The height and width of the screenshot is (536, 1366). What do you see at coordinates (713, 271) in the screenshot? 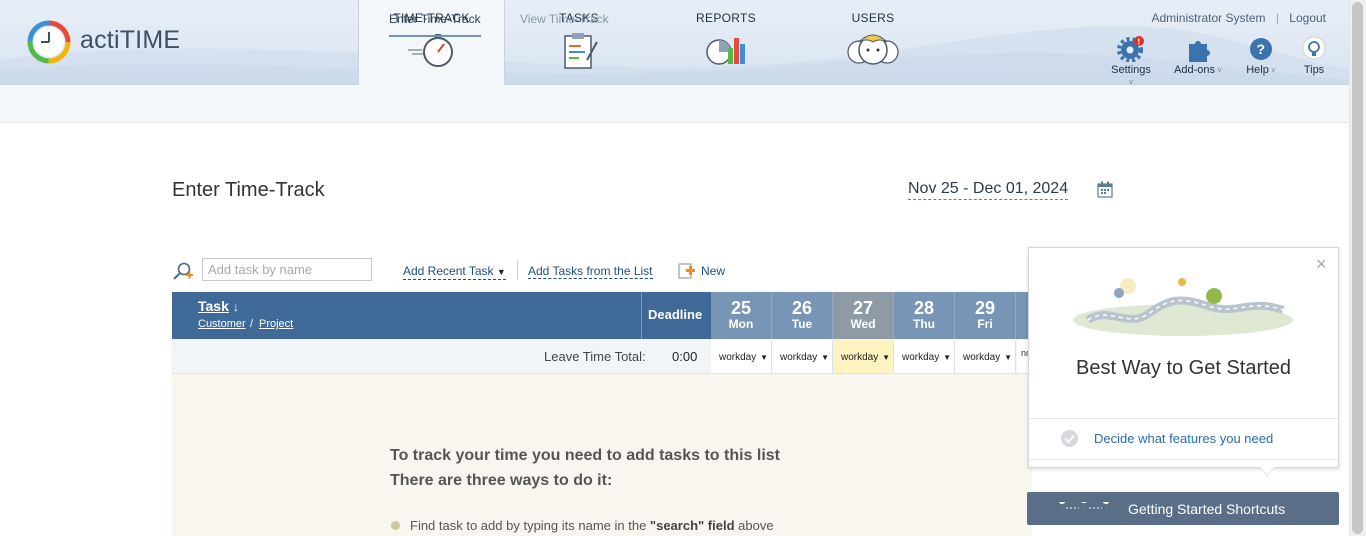
I see `new-task-link: New` at bounding box center [713, 271].